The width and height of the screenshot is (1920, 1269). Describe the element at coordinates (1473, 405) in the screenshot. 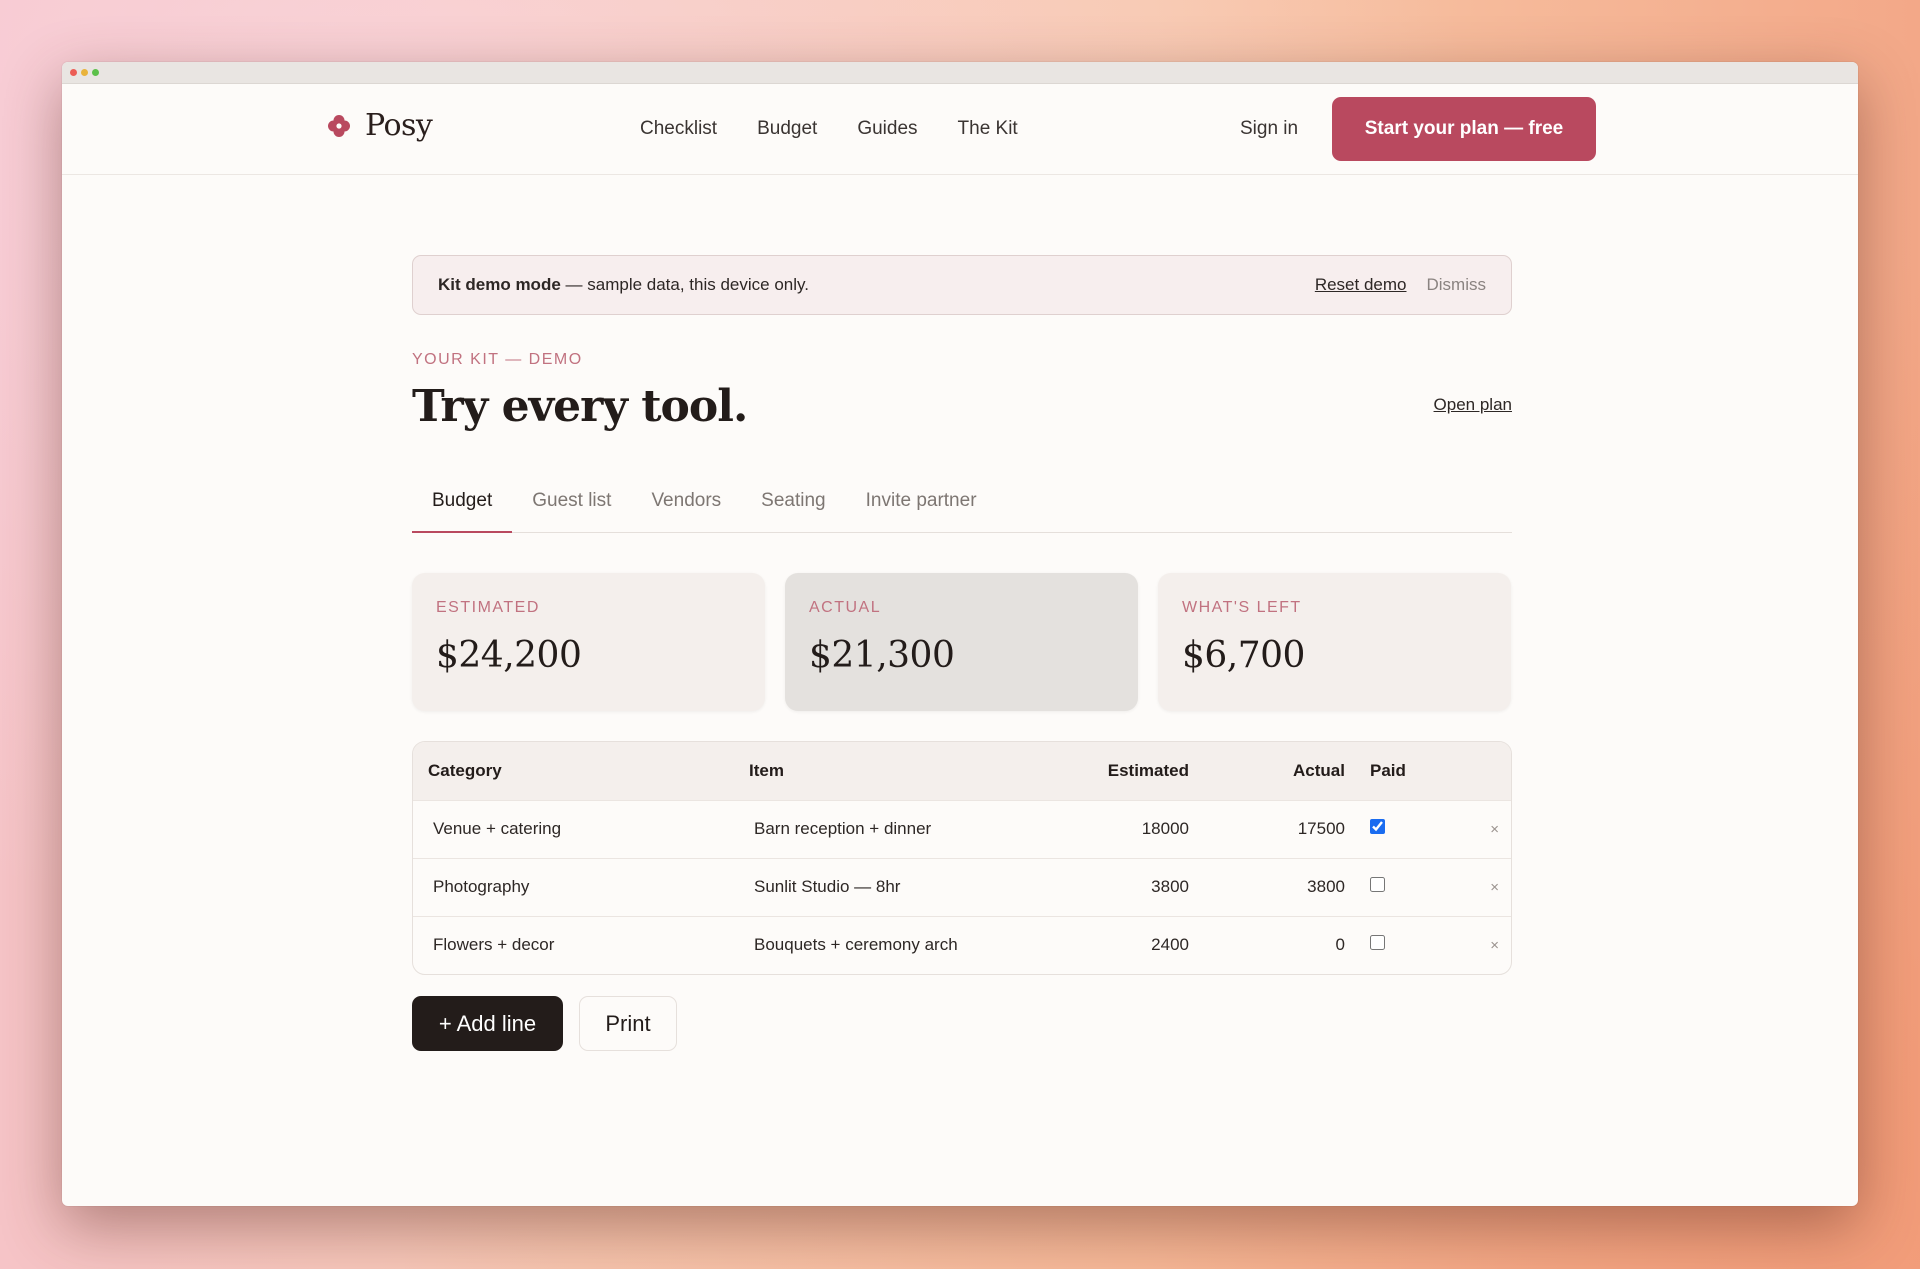

I see `open-plan-link: Open plan` at that location.